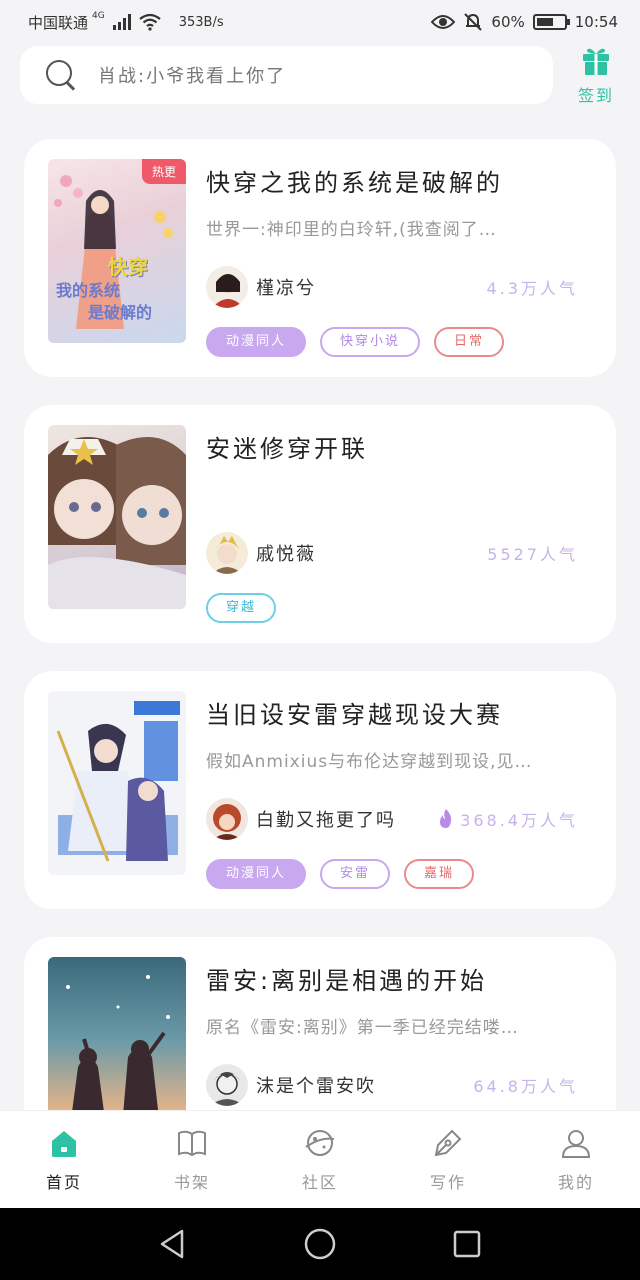 The width and height of the screenshot is (640, 1280). I want to click on author-row: 槿凉兮 4.3万人气, so click(392, 287).